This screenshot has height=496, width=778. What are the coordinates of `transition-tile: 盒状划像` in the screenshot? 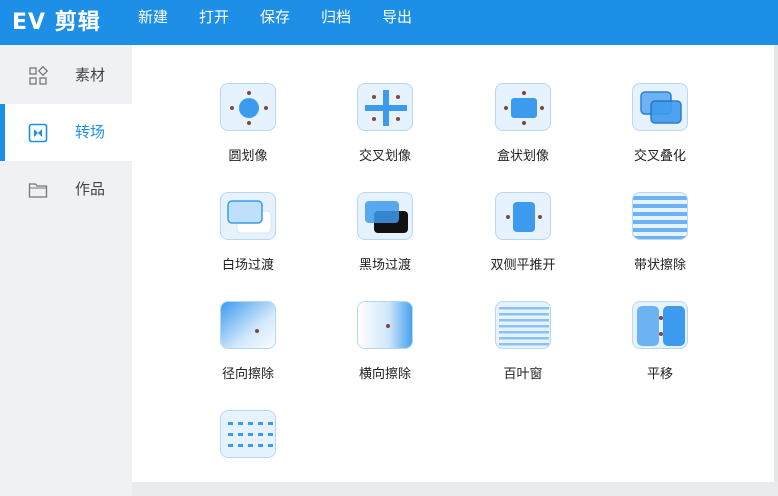 It's located at (520, 133).